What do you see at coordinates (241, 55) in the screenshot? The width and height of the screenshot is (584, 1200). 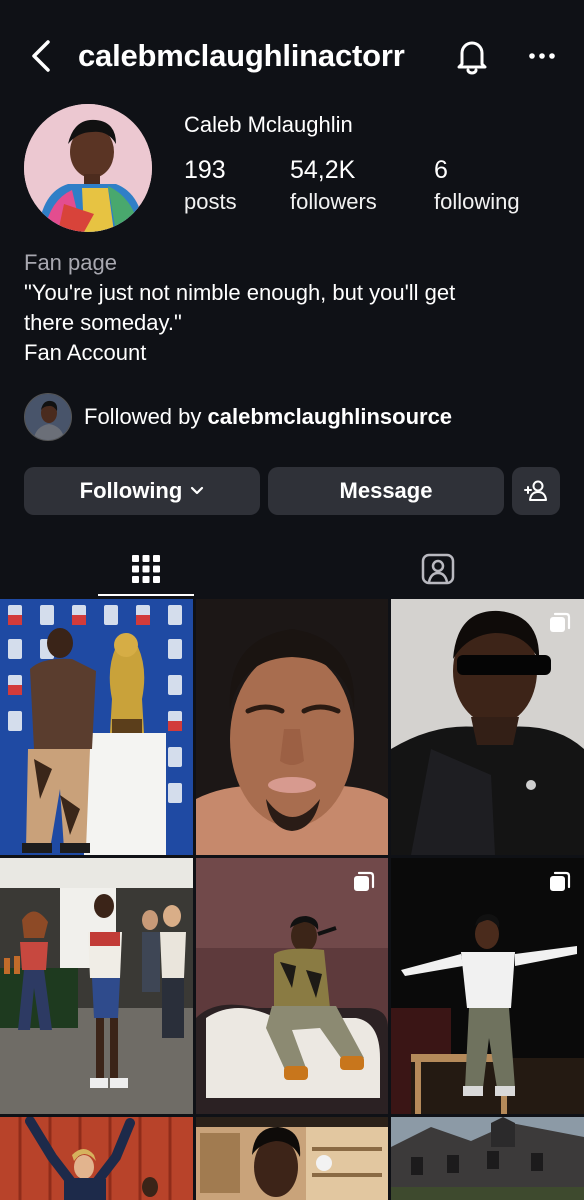 I see `profile-username: calebmclaughlinactorr` at bounding box center [241, 55].